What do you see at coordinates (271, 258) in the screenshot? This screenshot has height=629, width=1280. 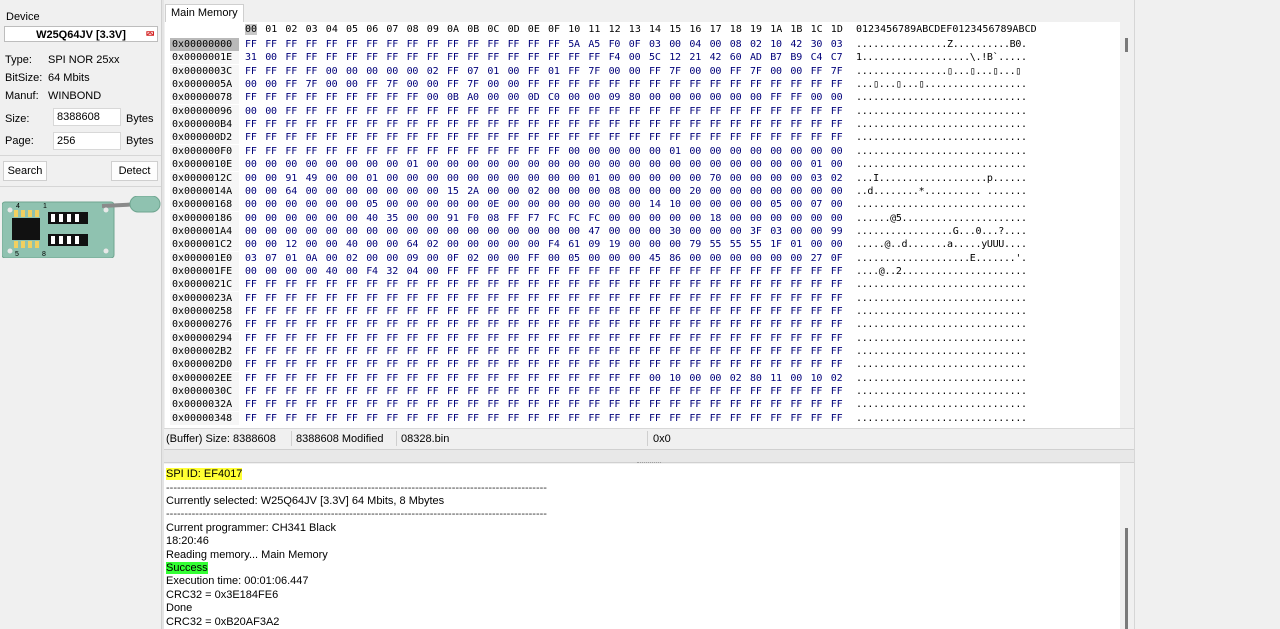 I see `hex-byte: 07` at bounding box center [271, 258].